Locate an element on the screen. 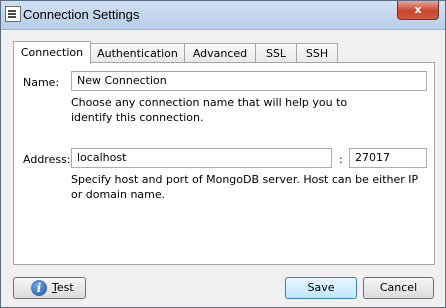 The image size is (446, 308). name-input: New Connection is located at coordinates (249, 81).